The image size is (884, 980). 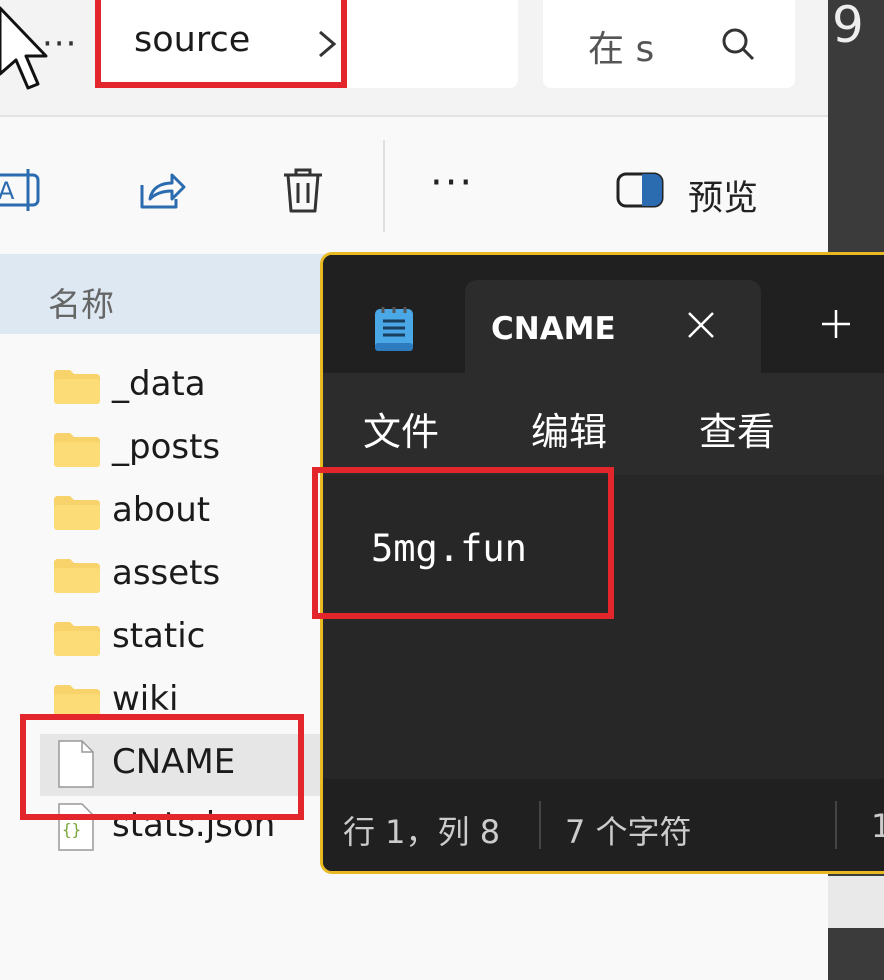 What do you see at coordinates (185, 702) in the screenshot?
I see `list-item-wiki: wiki` at bounding box center [185, 702].